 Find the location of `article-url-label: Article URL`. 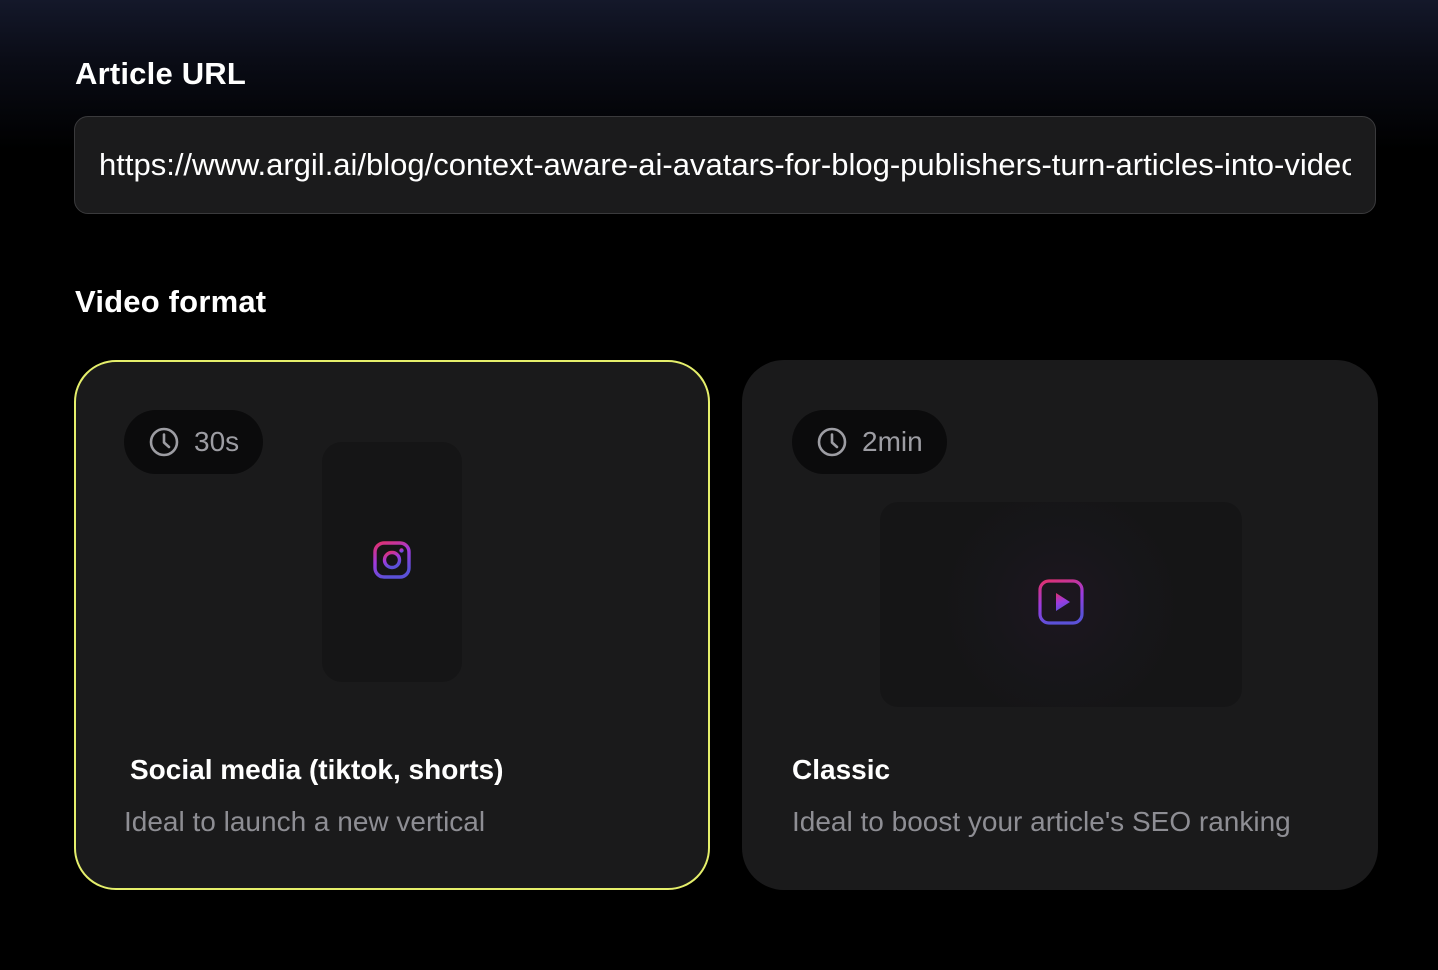

article-url-label: Article URL is located at coordinates (161, 73).